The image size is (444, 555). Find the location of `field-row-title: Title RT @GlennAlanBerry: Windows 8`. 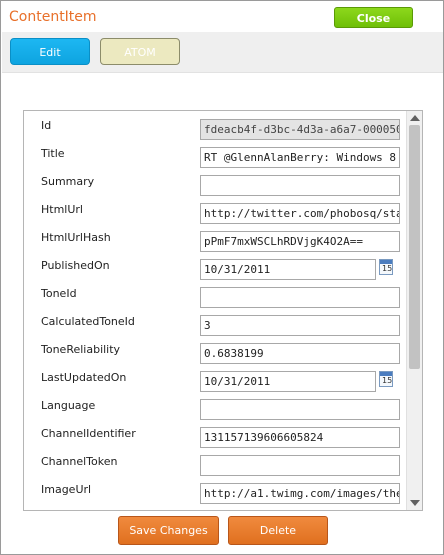

field-row-title: Title RT @GlennAlanBerry: Windows 8 is located at coordinates (214, 155).